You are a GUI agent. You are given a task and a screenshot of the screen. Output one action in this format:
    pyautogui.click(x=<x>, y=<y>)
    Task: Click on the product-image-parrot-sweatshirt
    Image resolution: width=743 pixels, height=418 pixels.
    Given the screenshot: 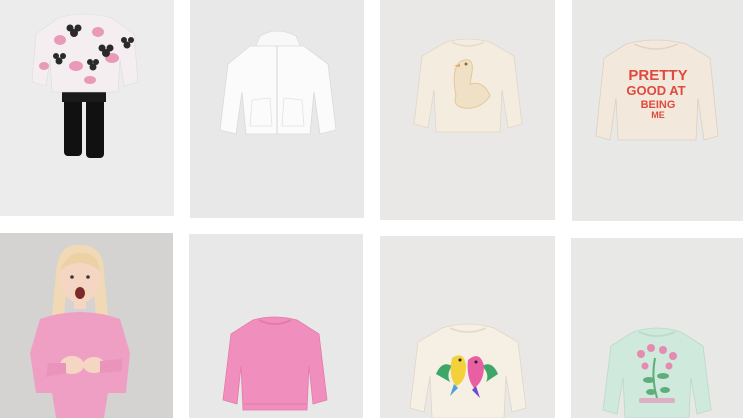 What is the action you would take?
    pyautogui.click(x=467, y=327)
    